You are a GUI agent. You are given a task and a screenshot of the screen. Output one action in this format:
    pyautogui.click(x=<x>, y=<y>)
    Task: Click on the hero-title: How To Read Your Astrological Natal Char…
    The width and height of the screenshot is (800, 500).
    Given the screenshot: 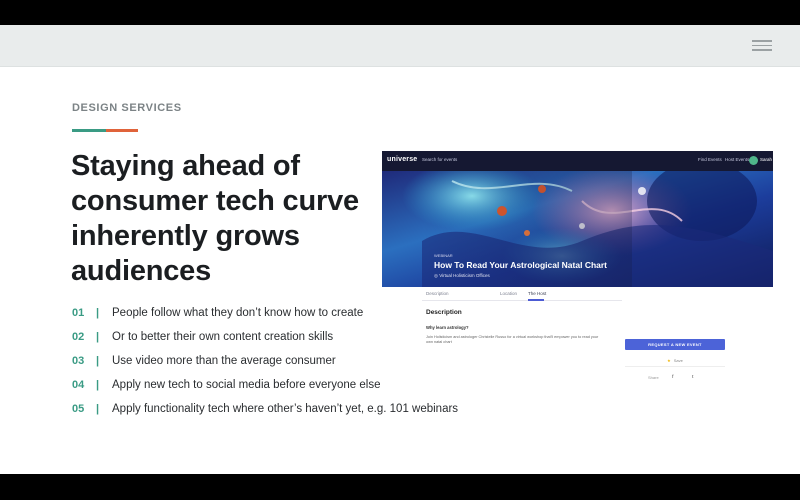 What is the action you would take?
    pyautogui.click(x=521, y=265)
    